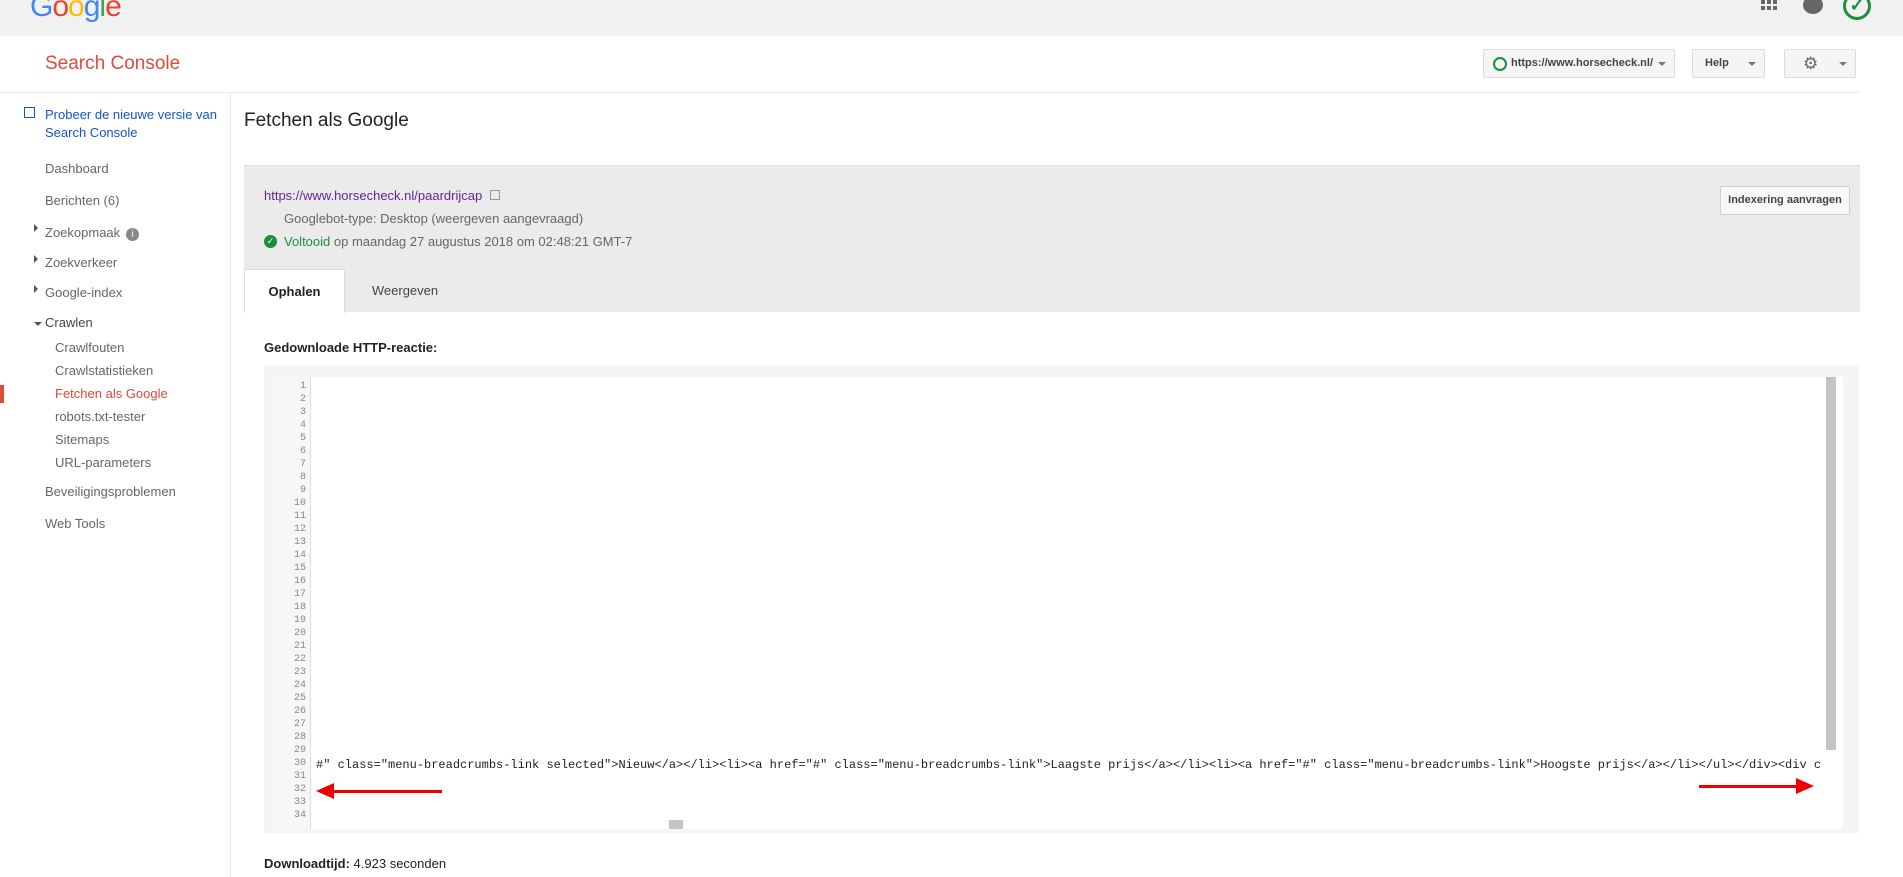 This screenshot has width=1903, height=877. I want to click on vertical-scrollbar, so click(1831, 563).